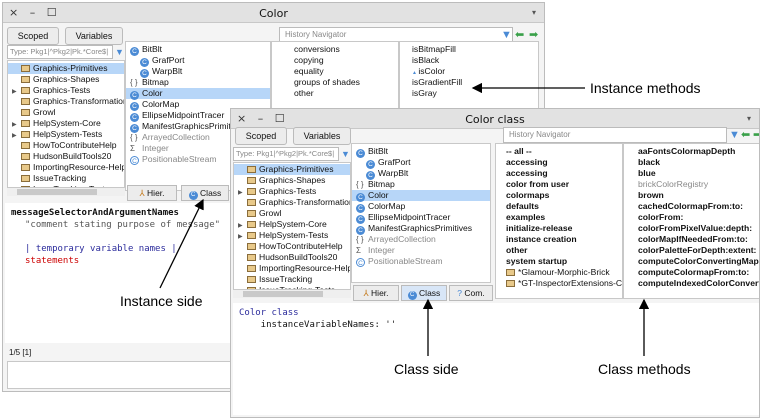 This screenshot has width=760, height=418. What do you see at coordinates (344, 60) in the screenshot?
I see `protocol-item: copying` at bounding box center [344, 60].